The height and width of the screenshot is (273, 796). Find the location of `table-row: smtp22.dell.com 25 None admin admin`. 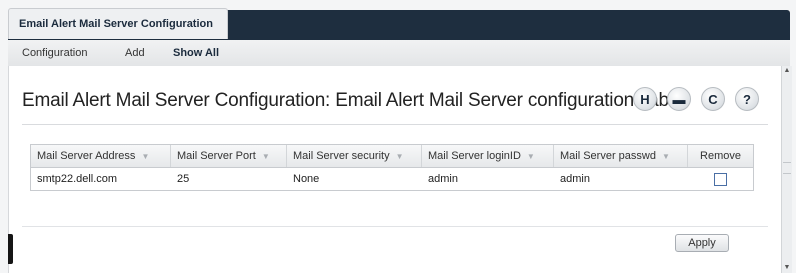

table-row: smtp22.dell.com 25 None admin admin is located at coordinates (392, 179).